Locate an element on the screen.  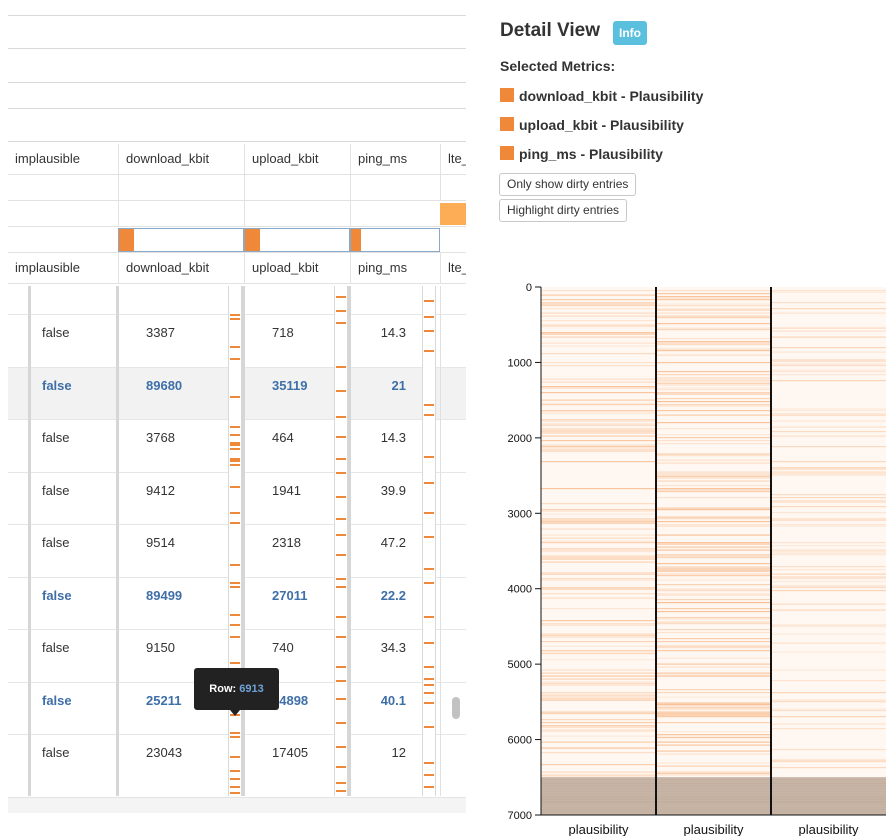
upload-quality-bar is located at coordinates (297, 240).